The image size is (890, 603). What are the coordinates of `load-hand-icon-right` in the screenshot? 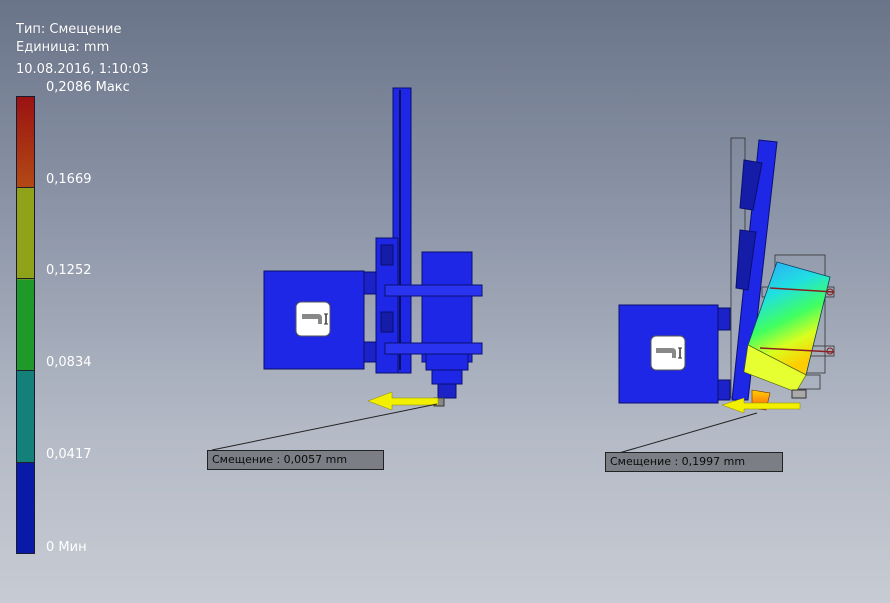 It's located at (668, 353).